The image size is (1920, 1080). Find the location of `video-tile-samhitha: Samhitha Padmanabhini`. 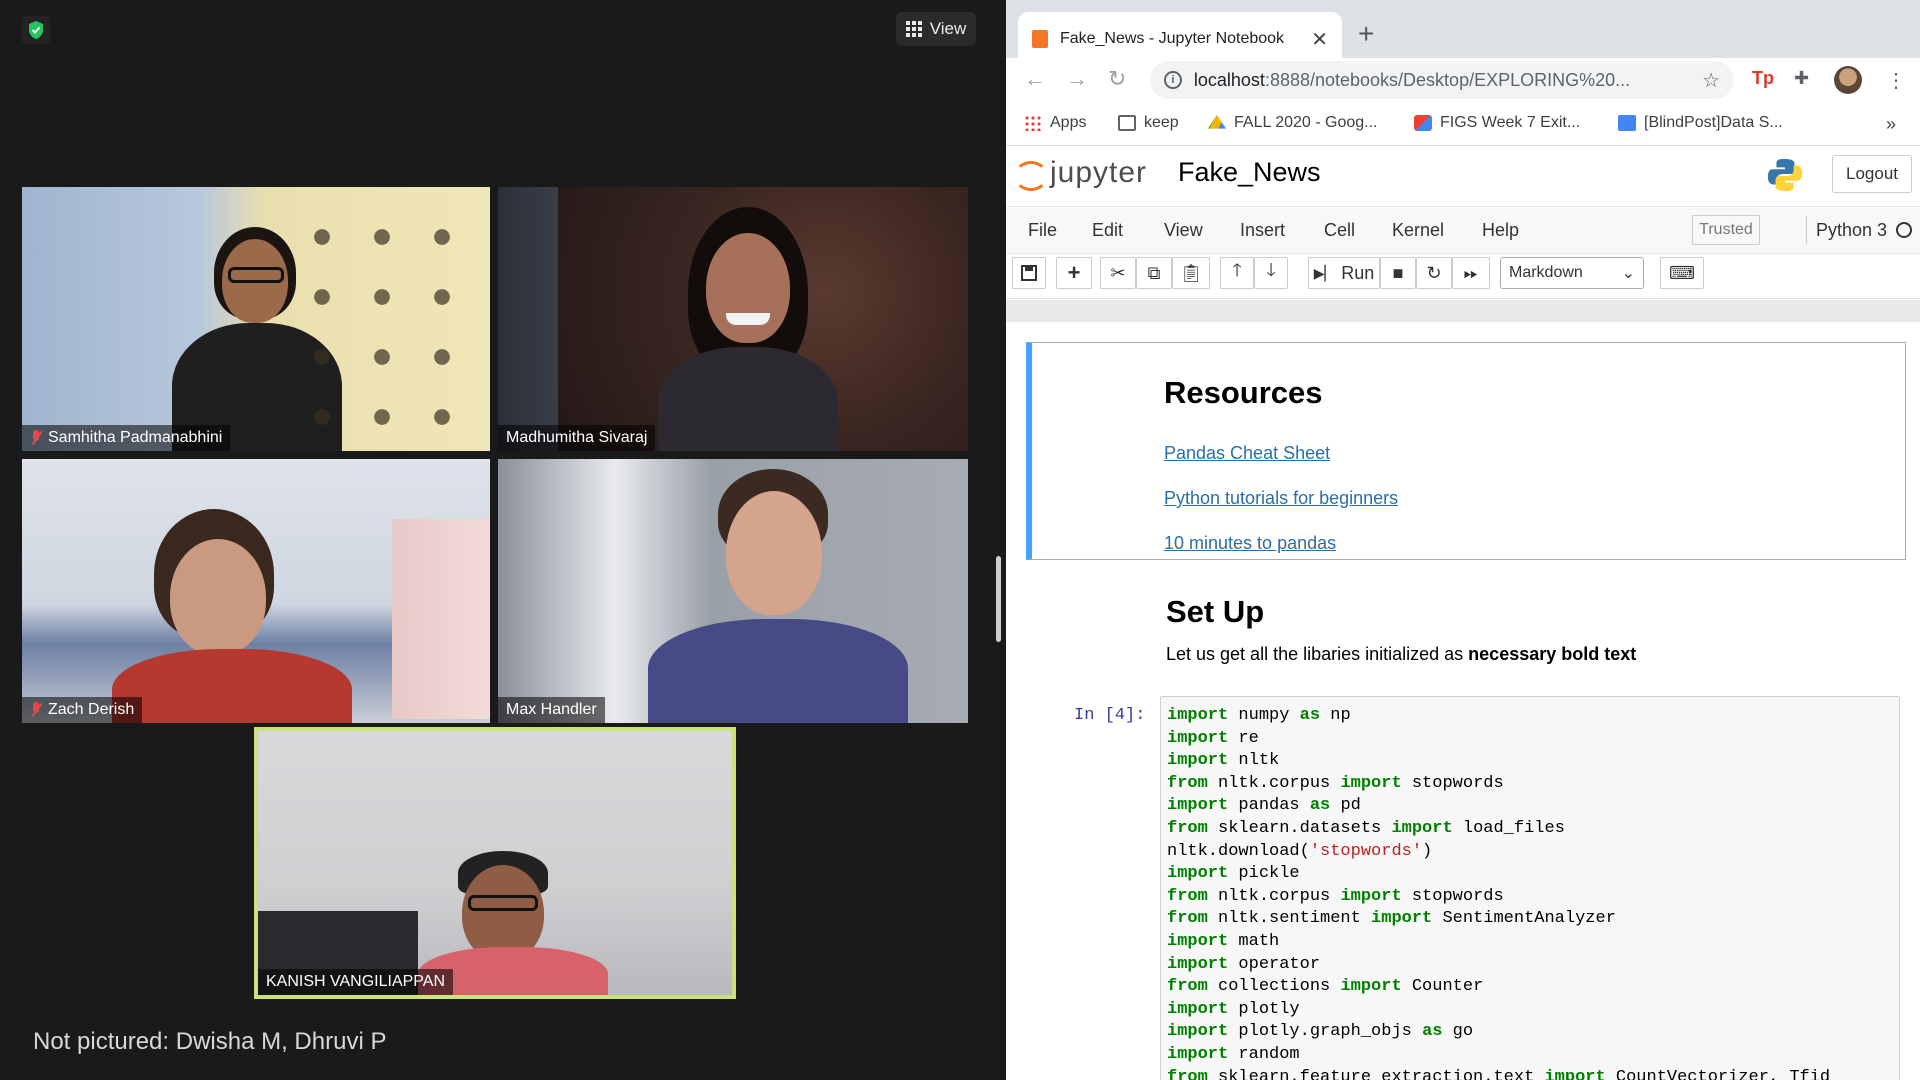

video-tile-samhitha: Samhitha Padmanabhini is located at coordinates (256, 319).